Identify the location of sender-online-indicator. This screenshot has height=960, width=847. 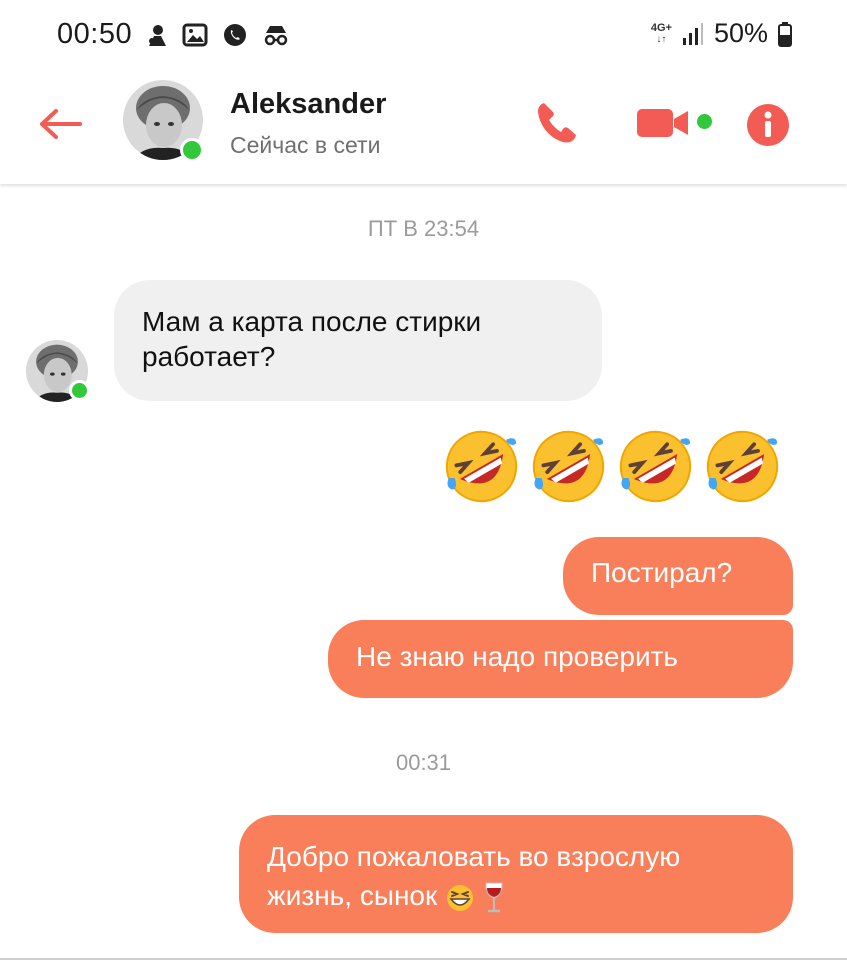
(79, 390).